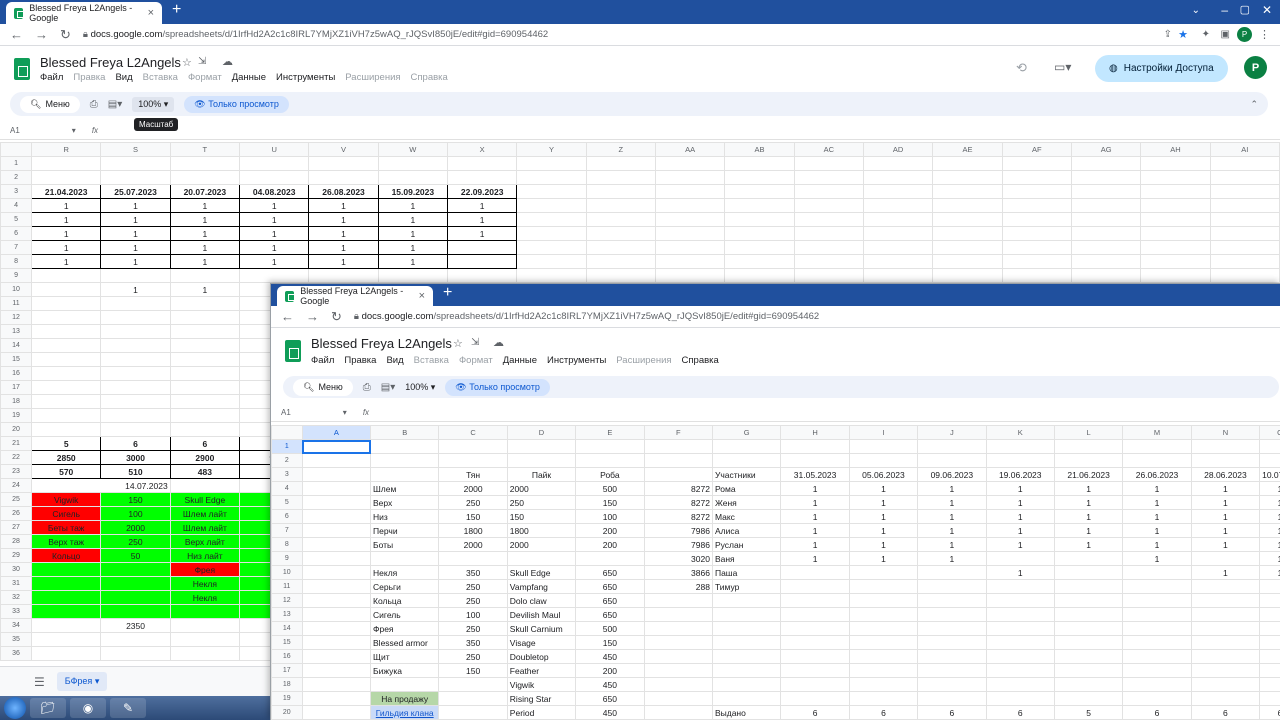  Describe the element at coordinates (205, 499) in the screenshot. I see `grid-cell: Skull Edge` at that location.